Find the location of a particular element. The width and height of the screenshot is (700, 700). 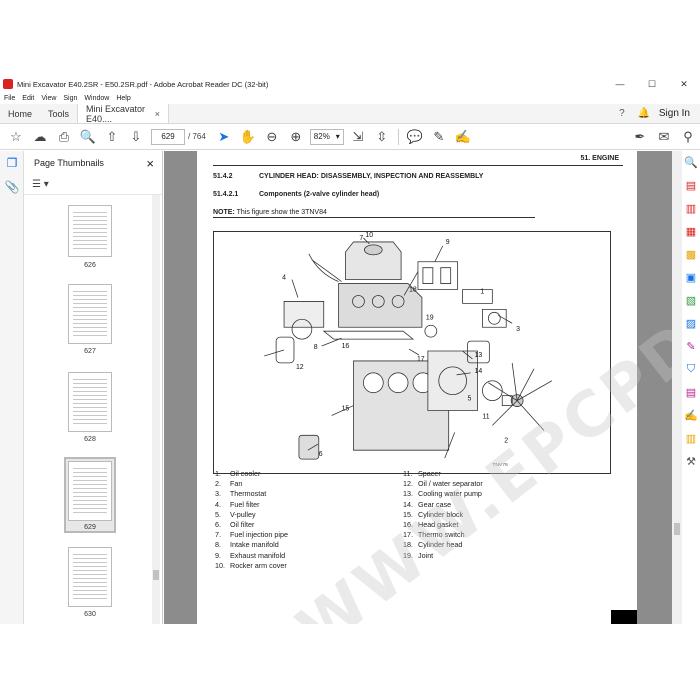

more-tools-wrench-icon: ⚒ is located at coordinates (691, 461).